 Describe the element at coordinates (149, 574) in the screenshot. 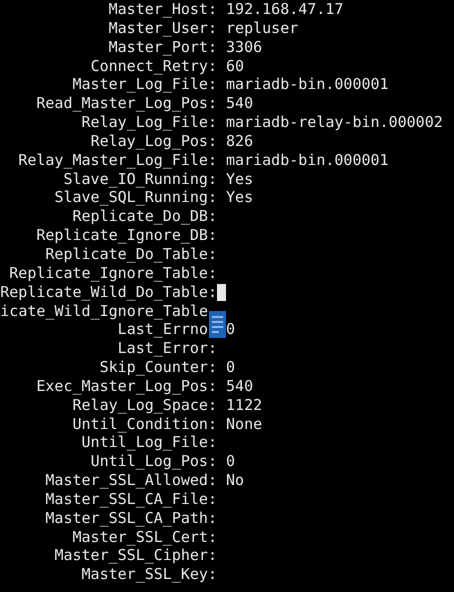

I see `field-label: Master_SSL_Key:` at that location.